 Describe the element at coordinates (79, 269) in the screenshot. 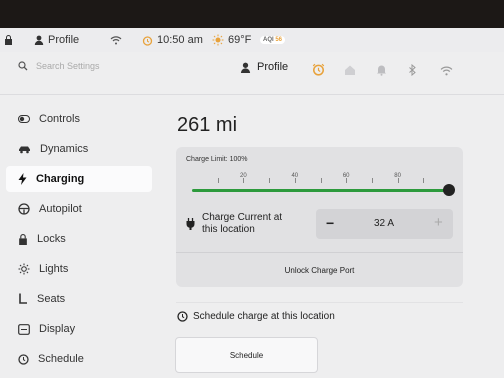

I see `sidebar-item-lights: Lights` at that location.